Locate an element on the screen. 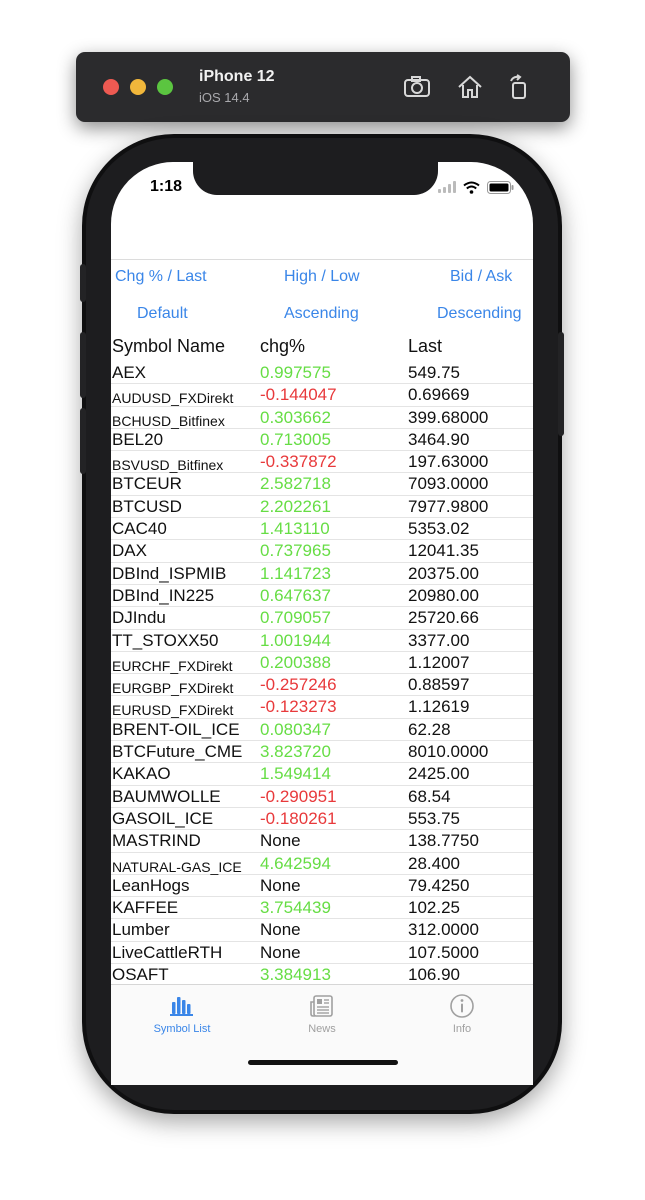 Image resolution: width=645 pixels, height=1200 pixels. change-percent: -0.290951 is located at coordinates (298, 796).